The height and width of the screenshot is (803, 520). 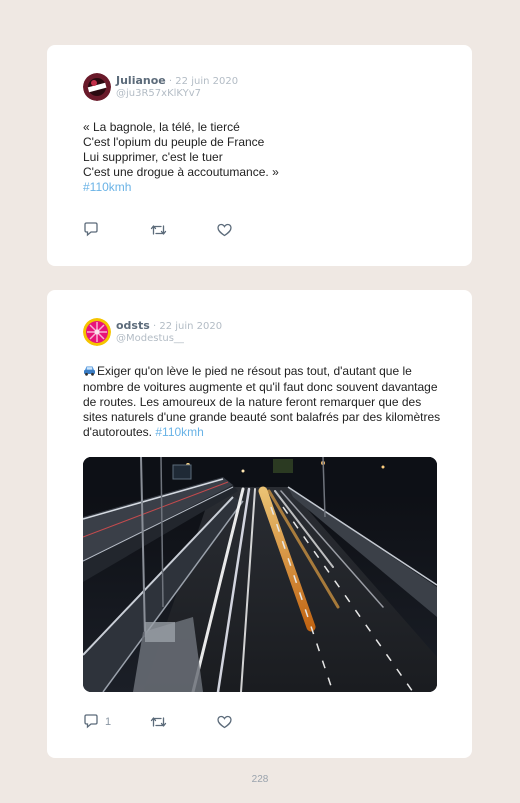 I want to click on tweet-actions, so click(x=183, y=229).